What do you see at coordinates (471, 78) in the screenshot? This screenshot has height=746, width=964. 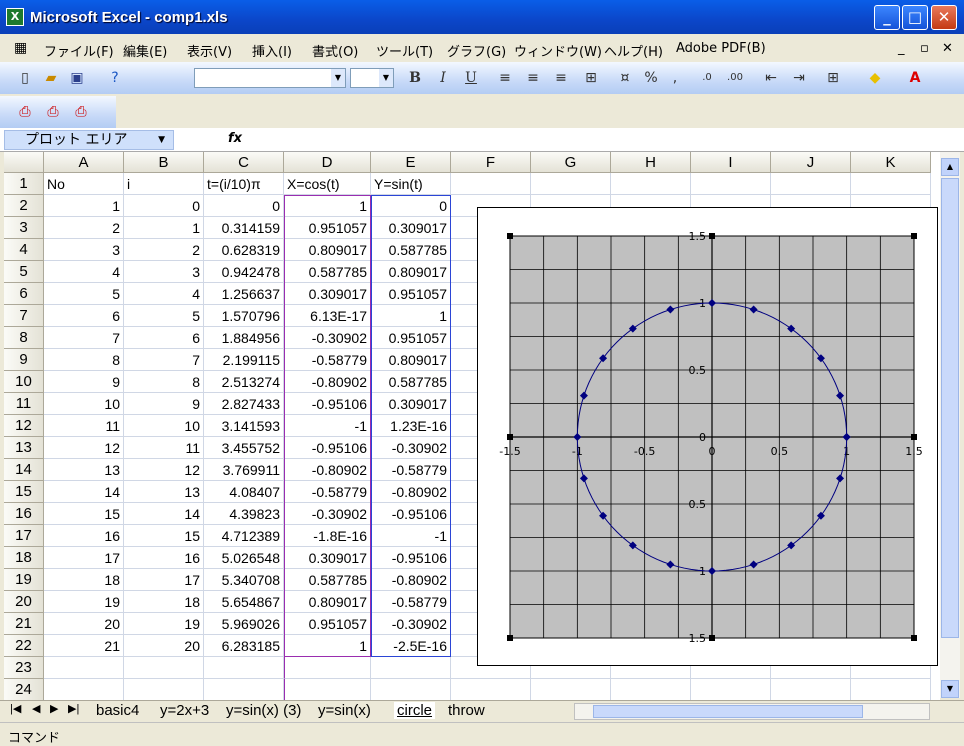 I see `underline-button: U` at bounding box center [471, 78].